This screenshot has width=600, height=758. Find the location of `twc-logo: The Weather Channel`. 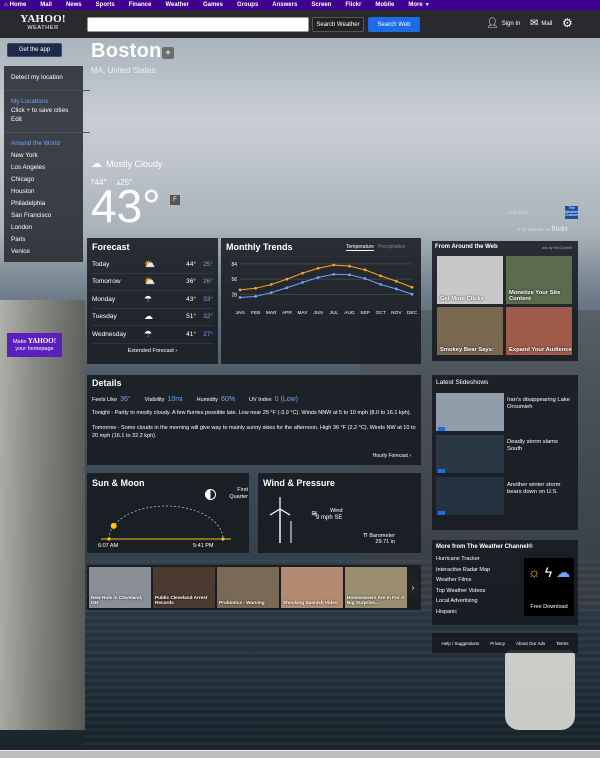

twc-logo: The Weather Channel is located at coordinates (571, 212).